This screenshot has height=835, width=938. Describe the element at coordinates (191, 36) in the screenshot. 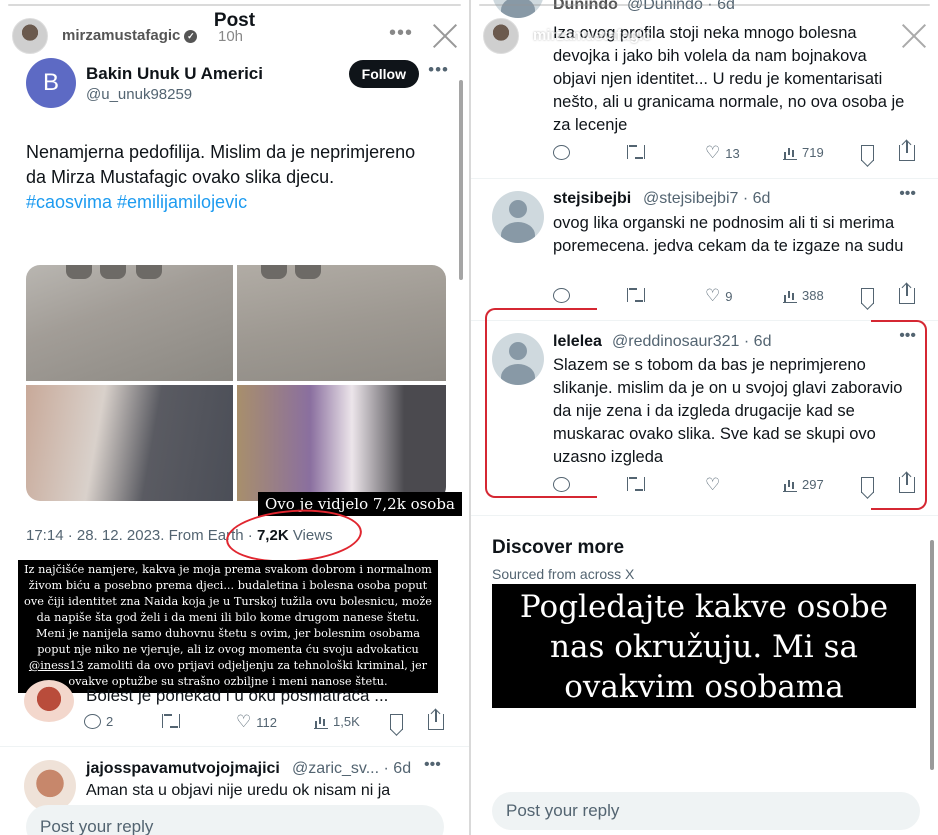

I see `verified-icon: ✓` at that location.